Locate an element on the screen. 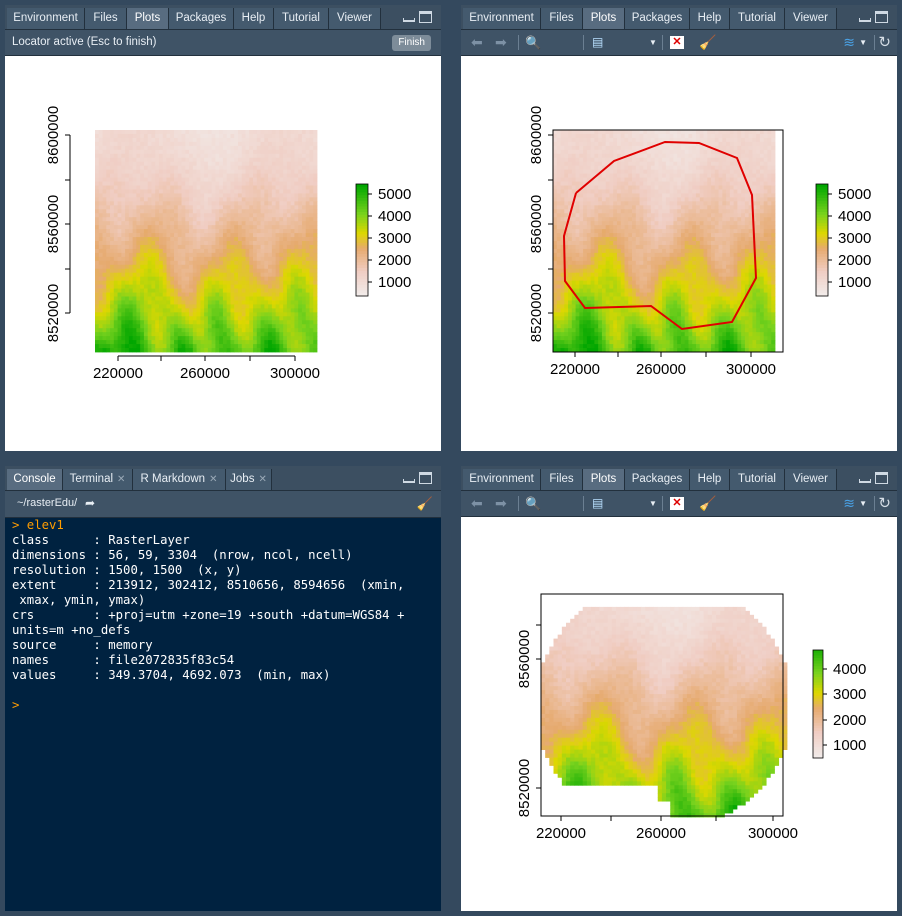 This screenshot has height=916, width=902. zoom-icon: 🔍 is located at coordinates (533, 42).